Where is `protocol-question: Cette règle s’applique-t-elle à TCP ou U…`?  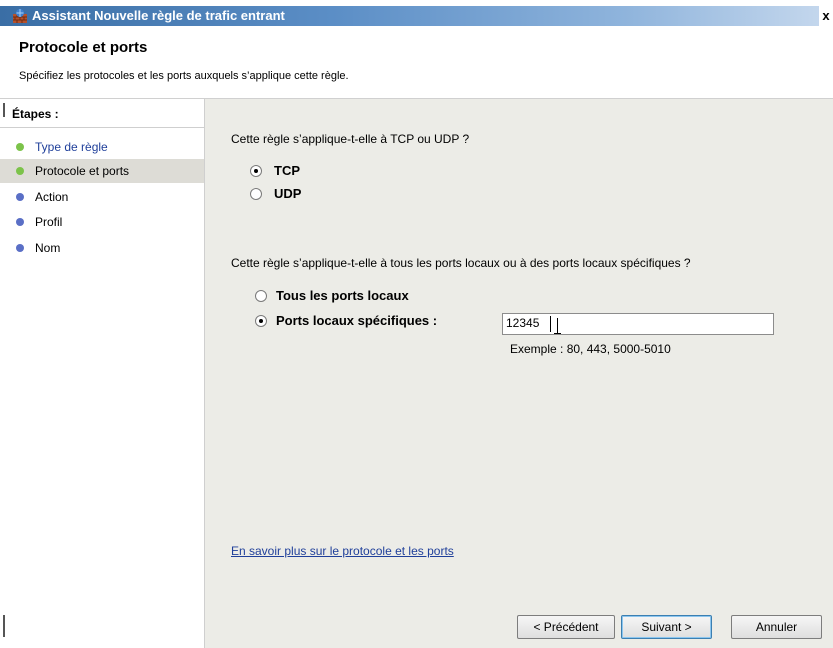
protocol-question: Cette règle s’applique-t-elle à TCP ou U… is located at coordinates (350, 139).